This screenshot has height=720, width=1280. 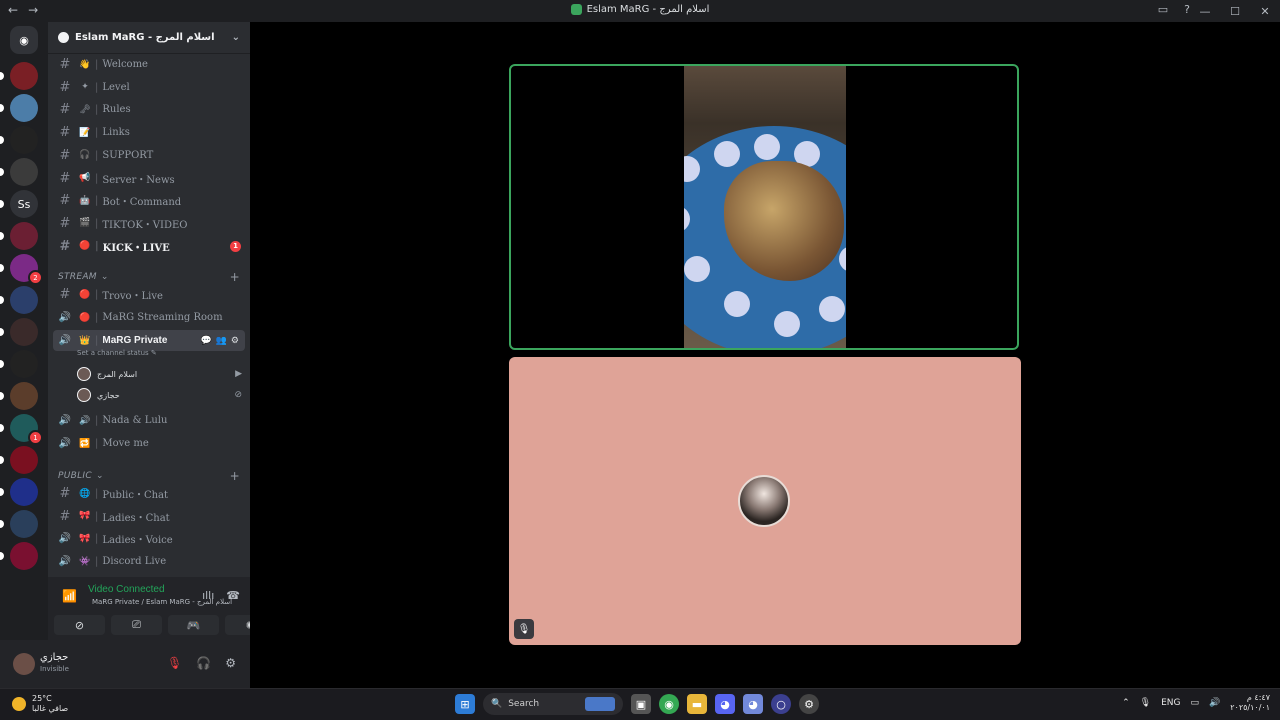 I want to click on chat-bubble-icon: 💬, so click(x=205, y=341).